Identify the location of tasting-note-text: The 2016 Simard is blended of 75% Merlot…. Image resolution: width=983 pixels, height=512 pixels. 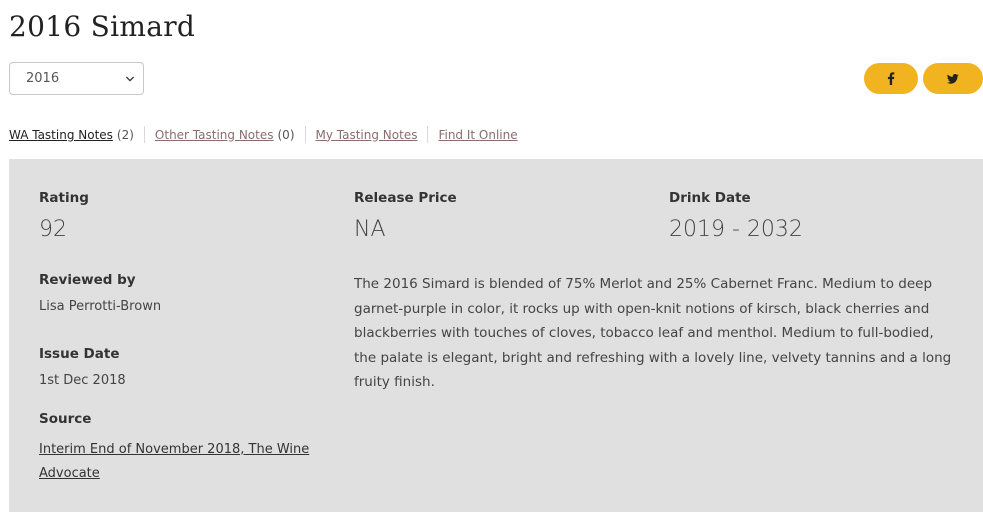
(653, 333).